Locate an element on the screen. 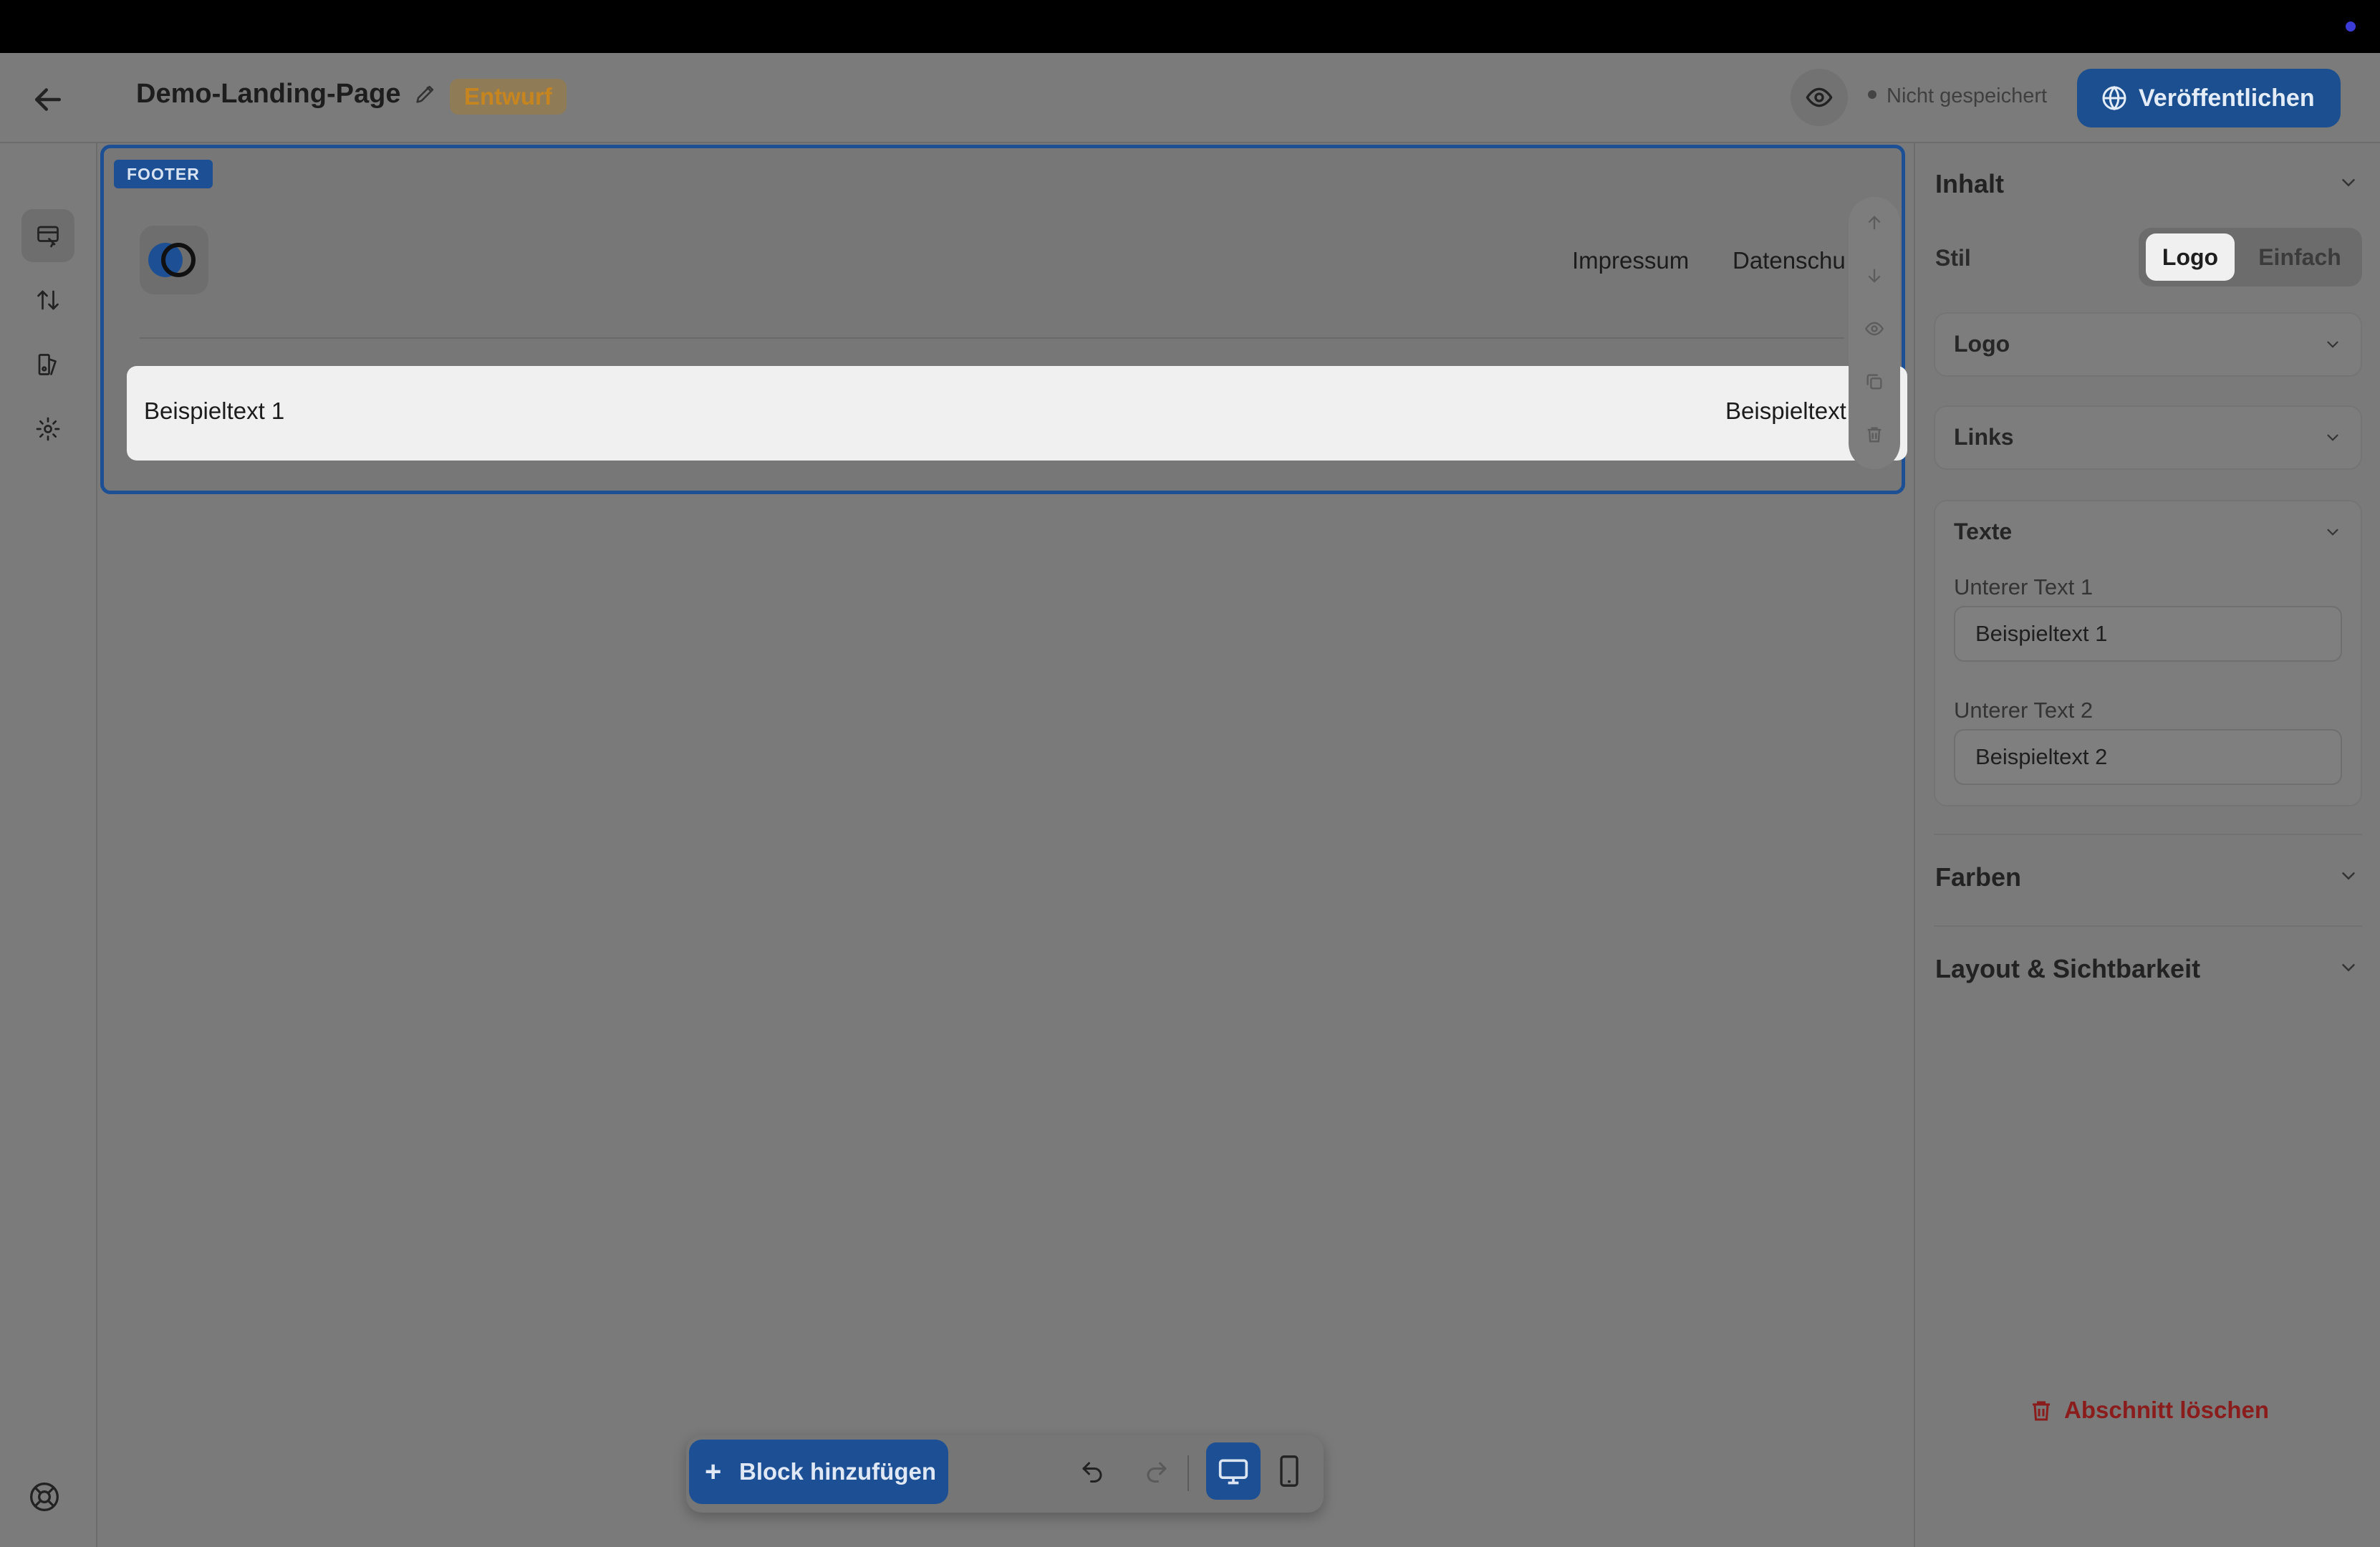 This screenshot has height=1547, width=2380. undo-icon is located at coordinates (1092, 1472).